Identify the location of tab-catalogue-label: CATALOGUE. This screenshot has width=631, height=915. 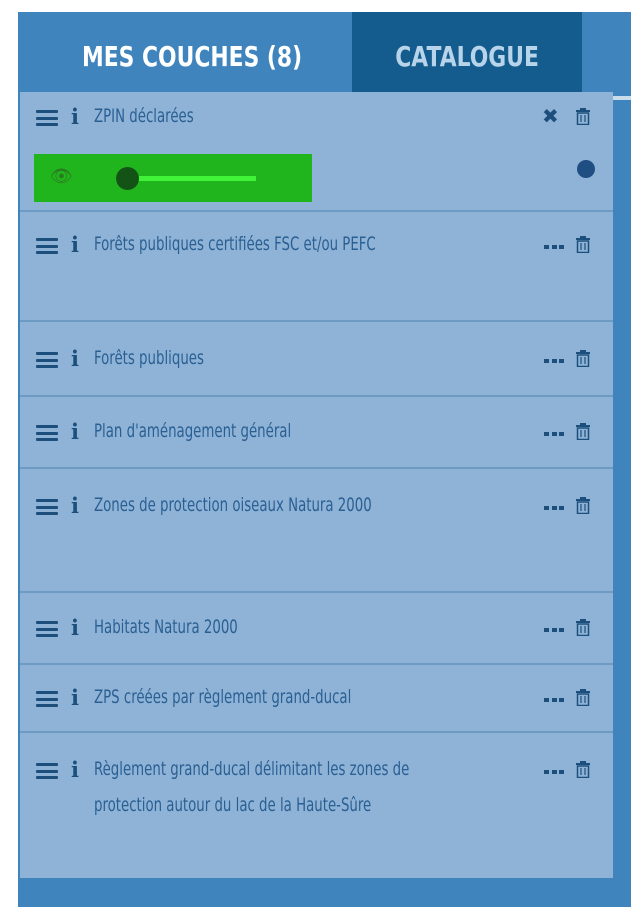
(467, 56).